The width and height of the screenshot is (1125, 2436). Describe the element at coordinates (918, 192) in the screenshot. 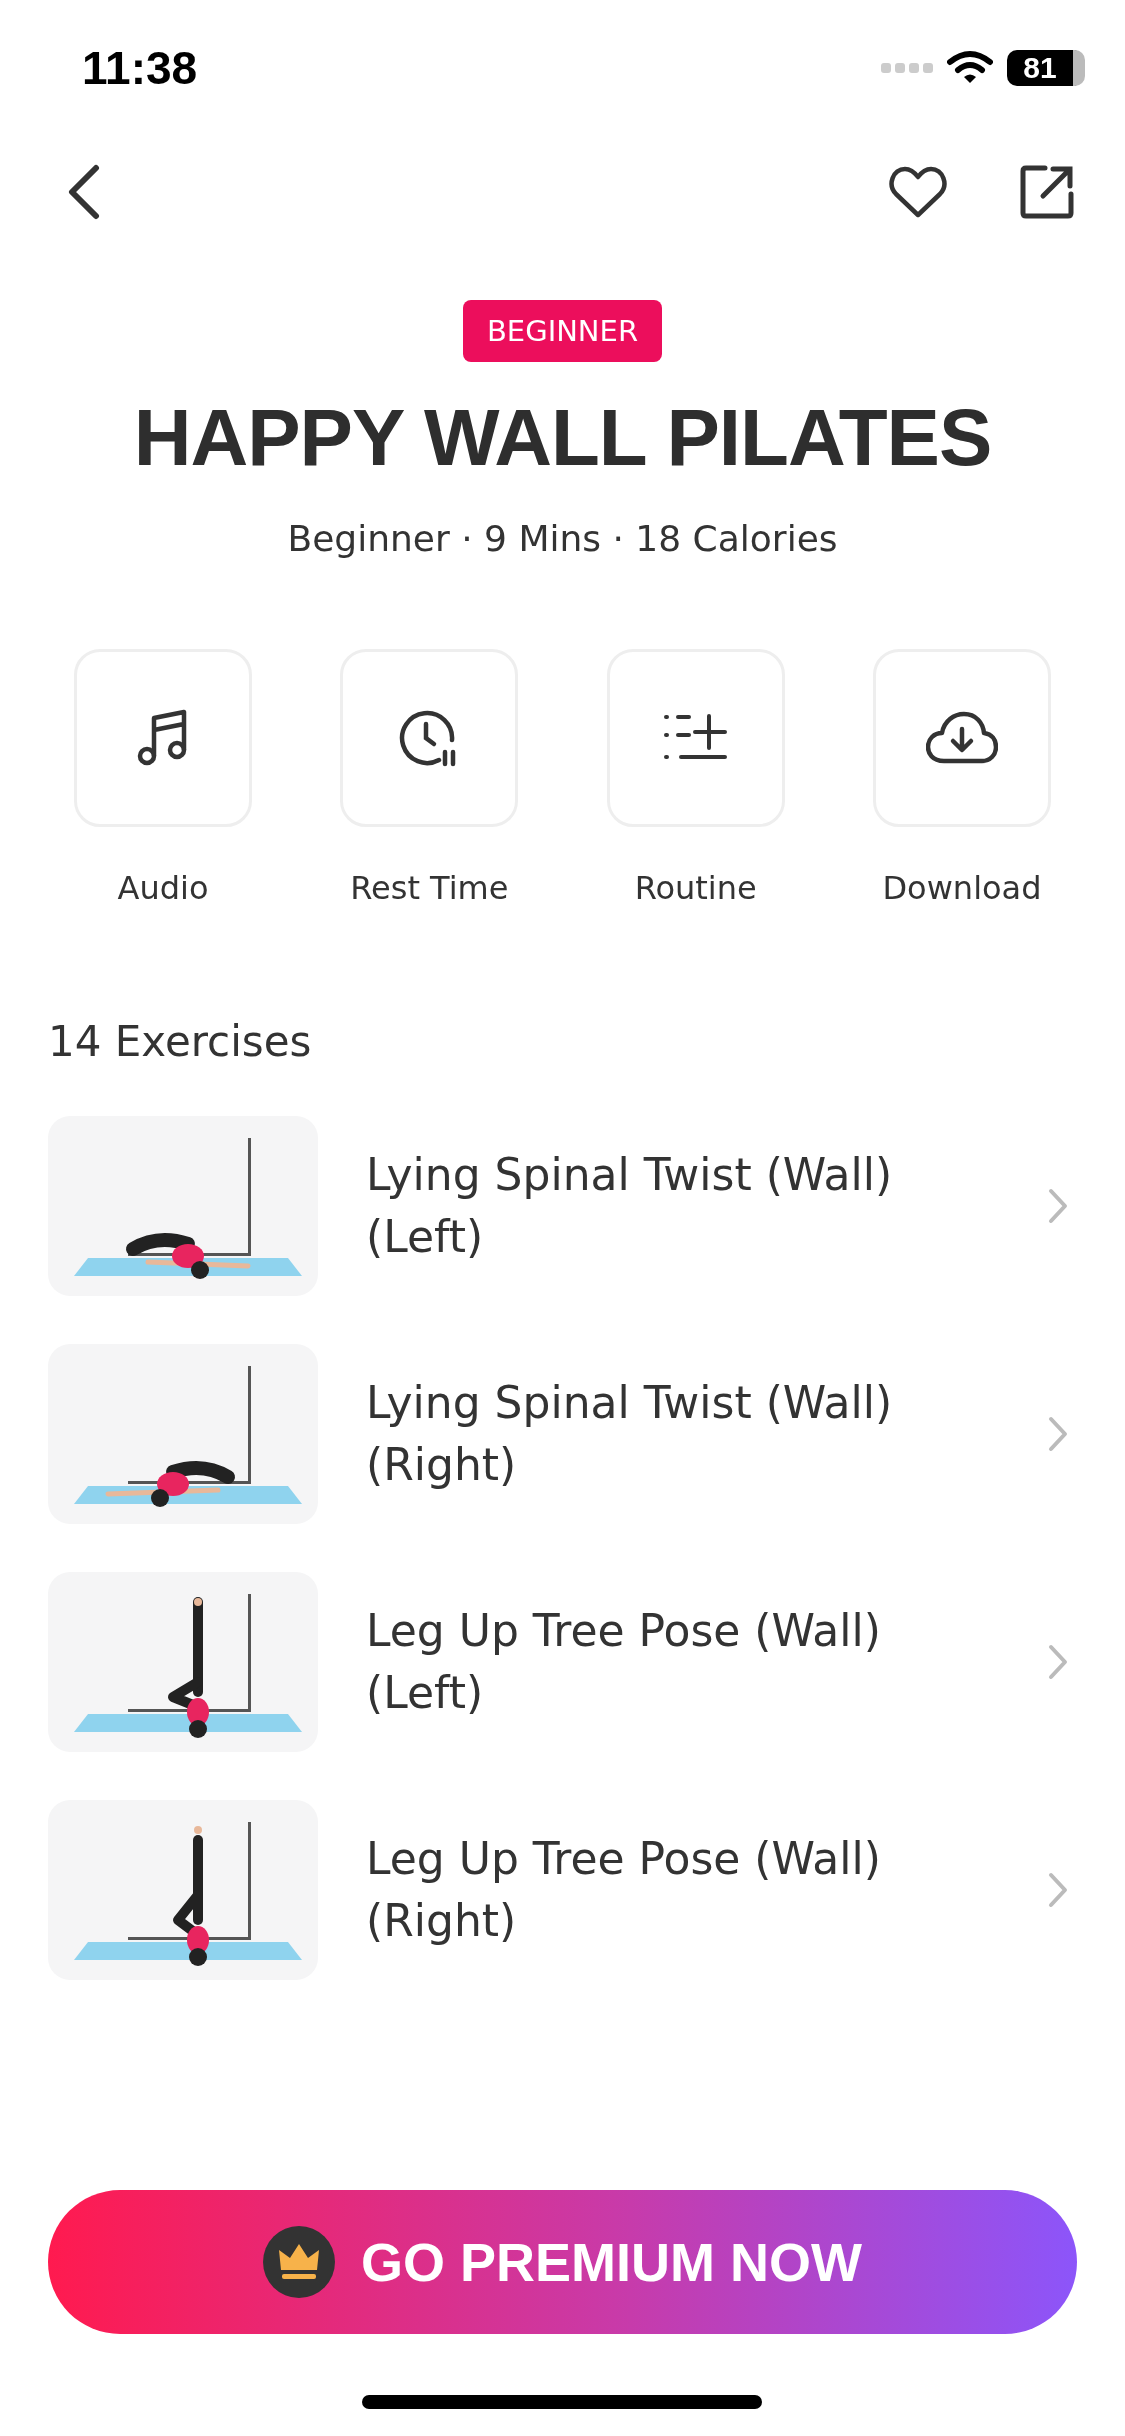

I see `heart-icon` at that location.